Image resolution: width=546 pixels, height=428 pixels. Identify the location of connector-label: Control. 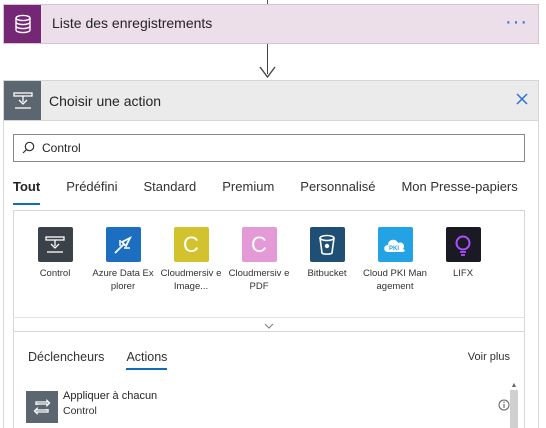
(55, 273).